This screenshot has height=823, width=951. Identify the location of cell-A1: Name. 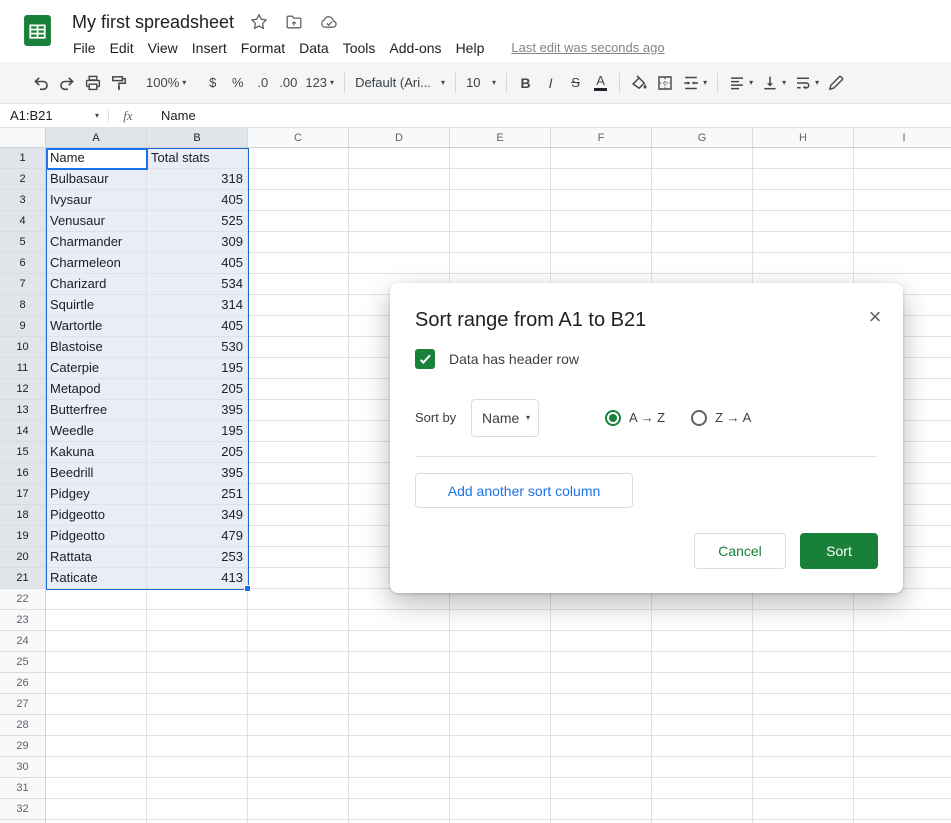
(96, 158).